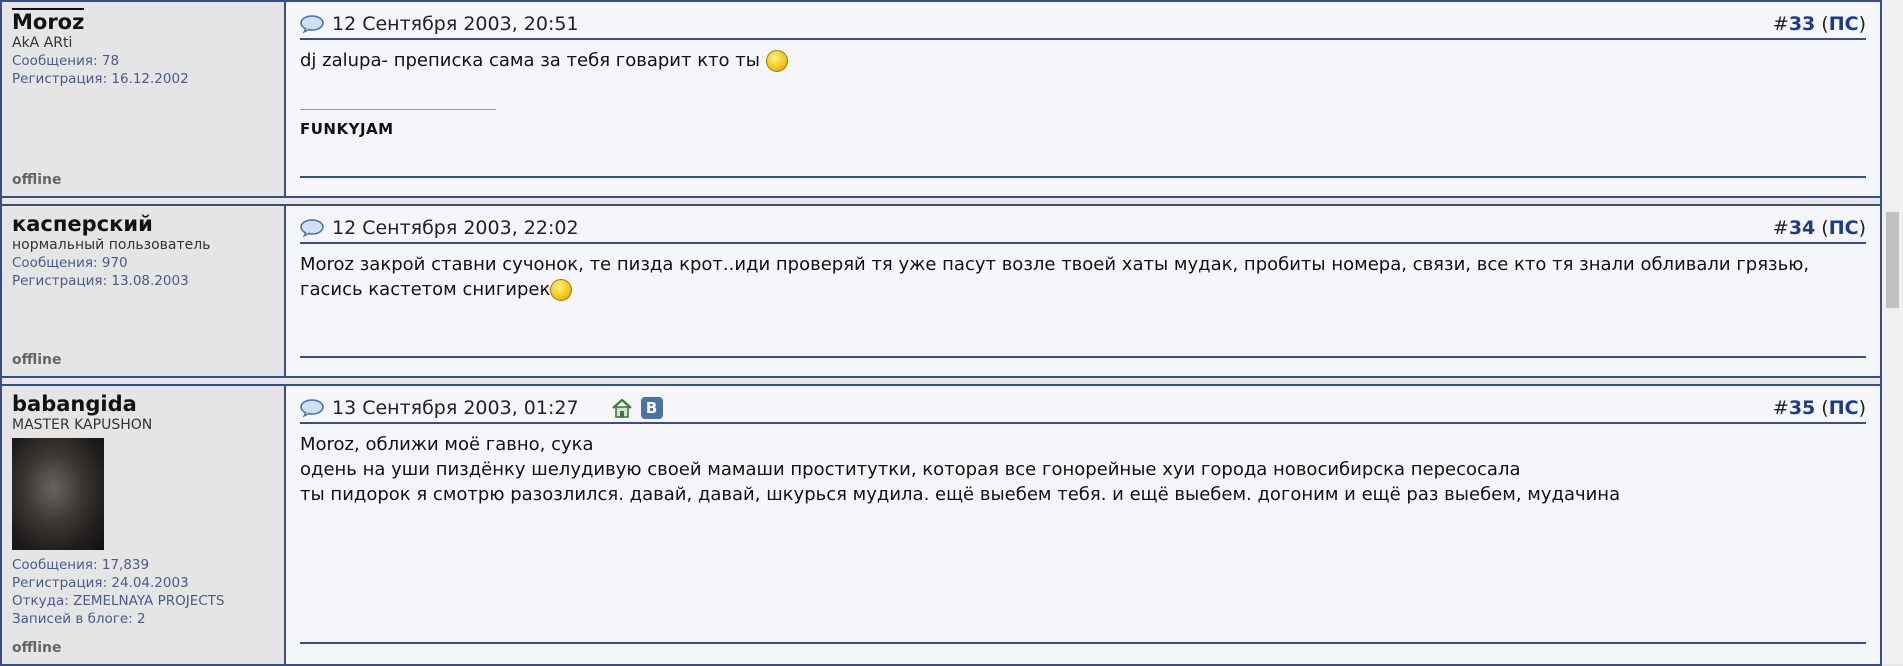 The width and height of the screenshot is (1903, 666). Describe the element at coordinates (82, 425) in the screenshot. I see `user-title: MASTER KAPUSHON` at that location.